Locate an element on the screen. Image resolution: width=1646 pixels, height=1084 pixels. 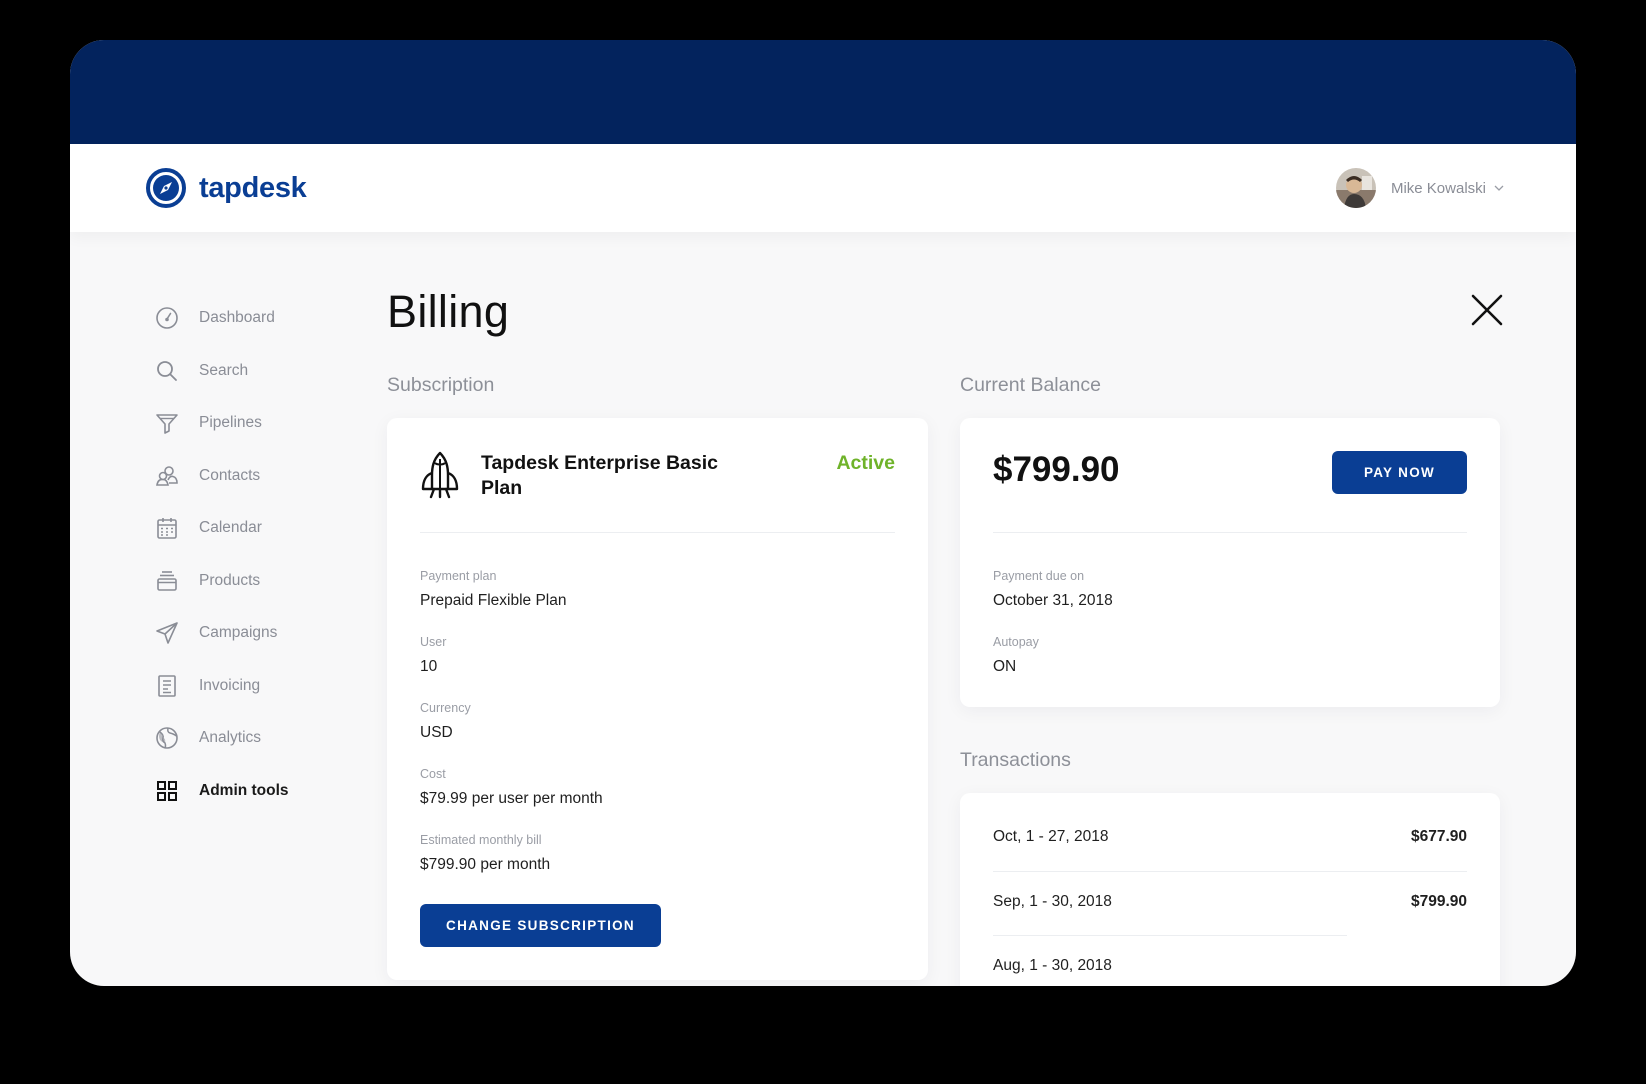
balance-section-label: Current Balance is located at coordinates (1030, 385).